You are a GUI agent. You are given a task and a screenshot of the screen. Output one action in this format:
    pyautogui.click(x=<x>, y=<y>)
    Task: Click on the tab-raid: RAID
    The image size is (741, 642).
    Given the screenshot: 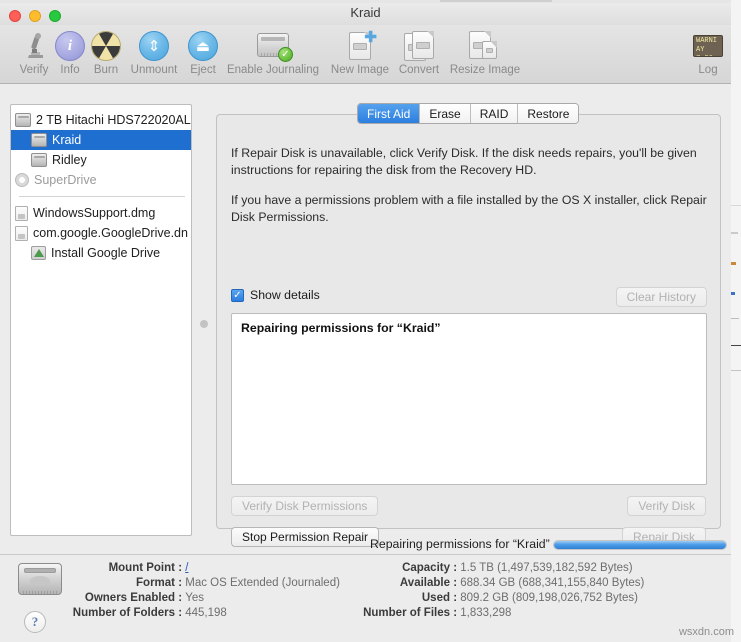 What is the action you would take?
    pyautogui.click(x=494, y=113)
    